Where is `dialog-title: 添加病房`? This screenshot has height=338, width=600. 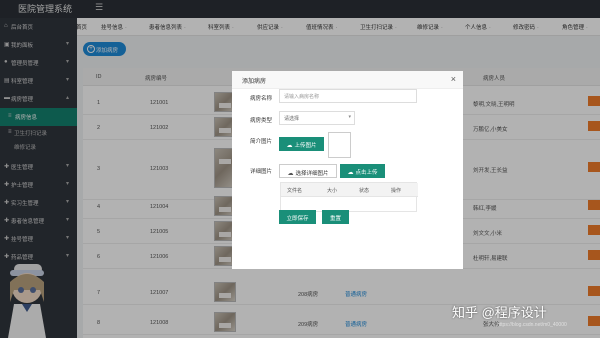 dialog-title: 添加病房 is located at coordinates (254, 82).